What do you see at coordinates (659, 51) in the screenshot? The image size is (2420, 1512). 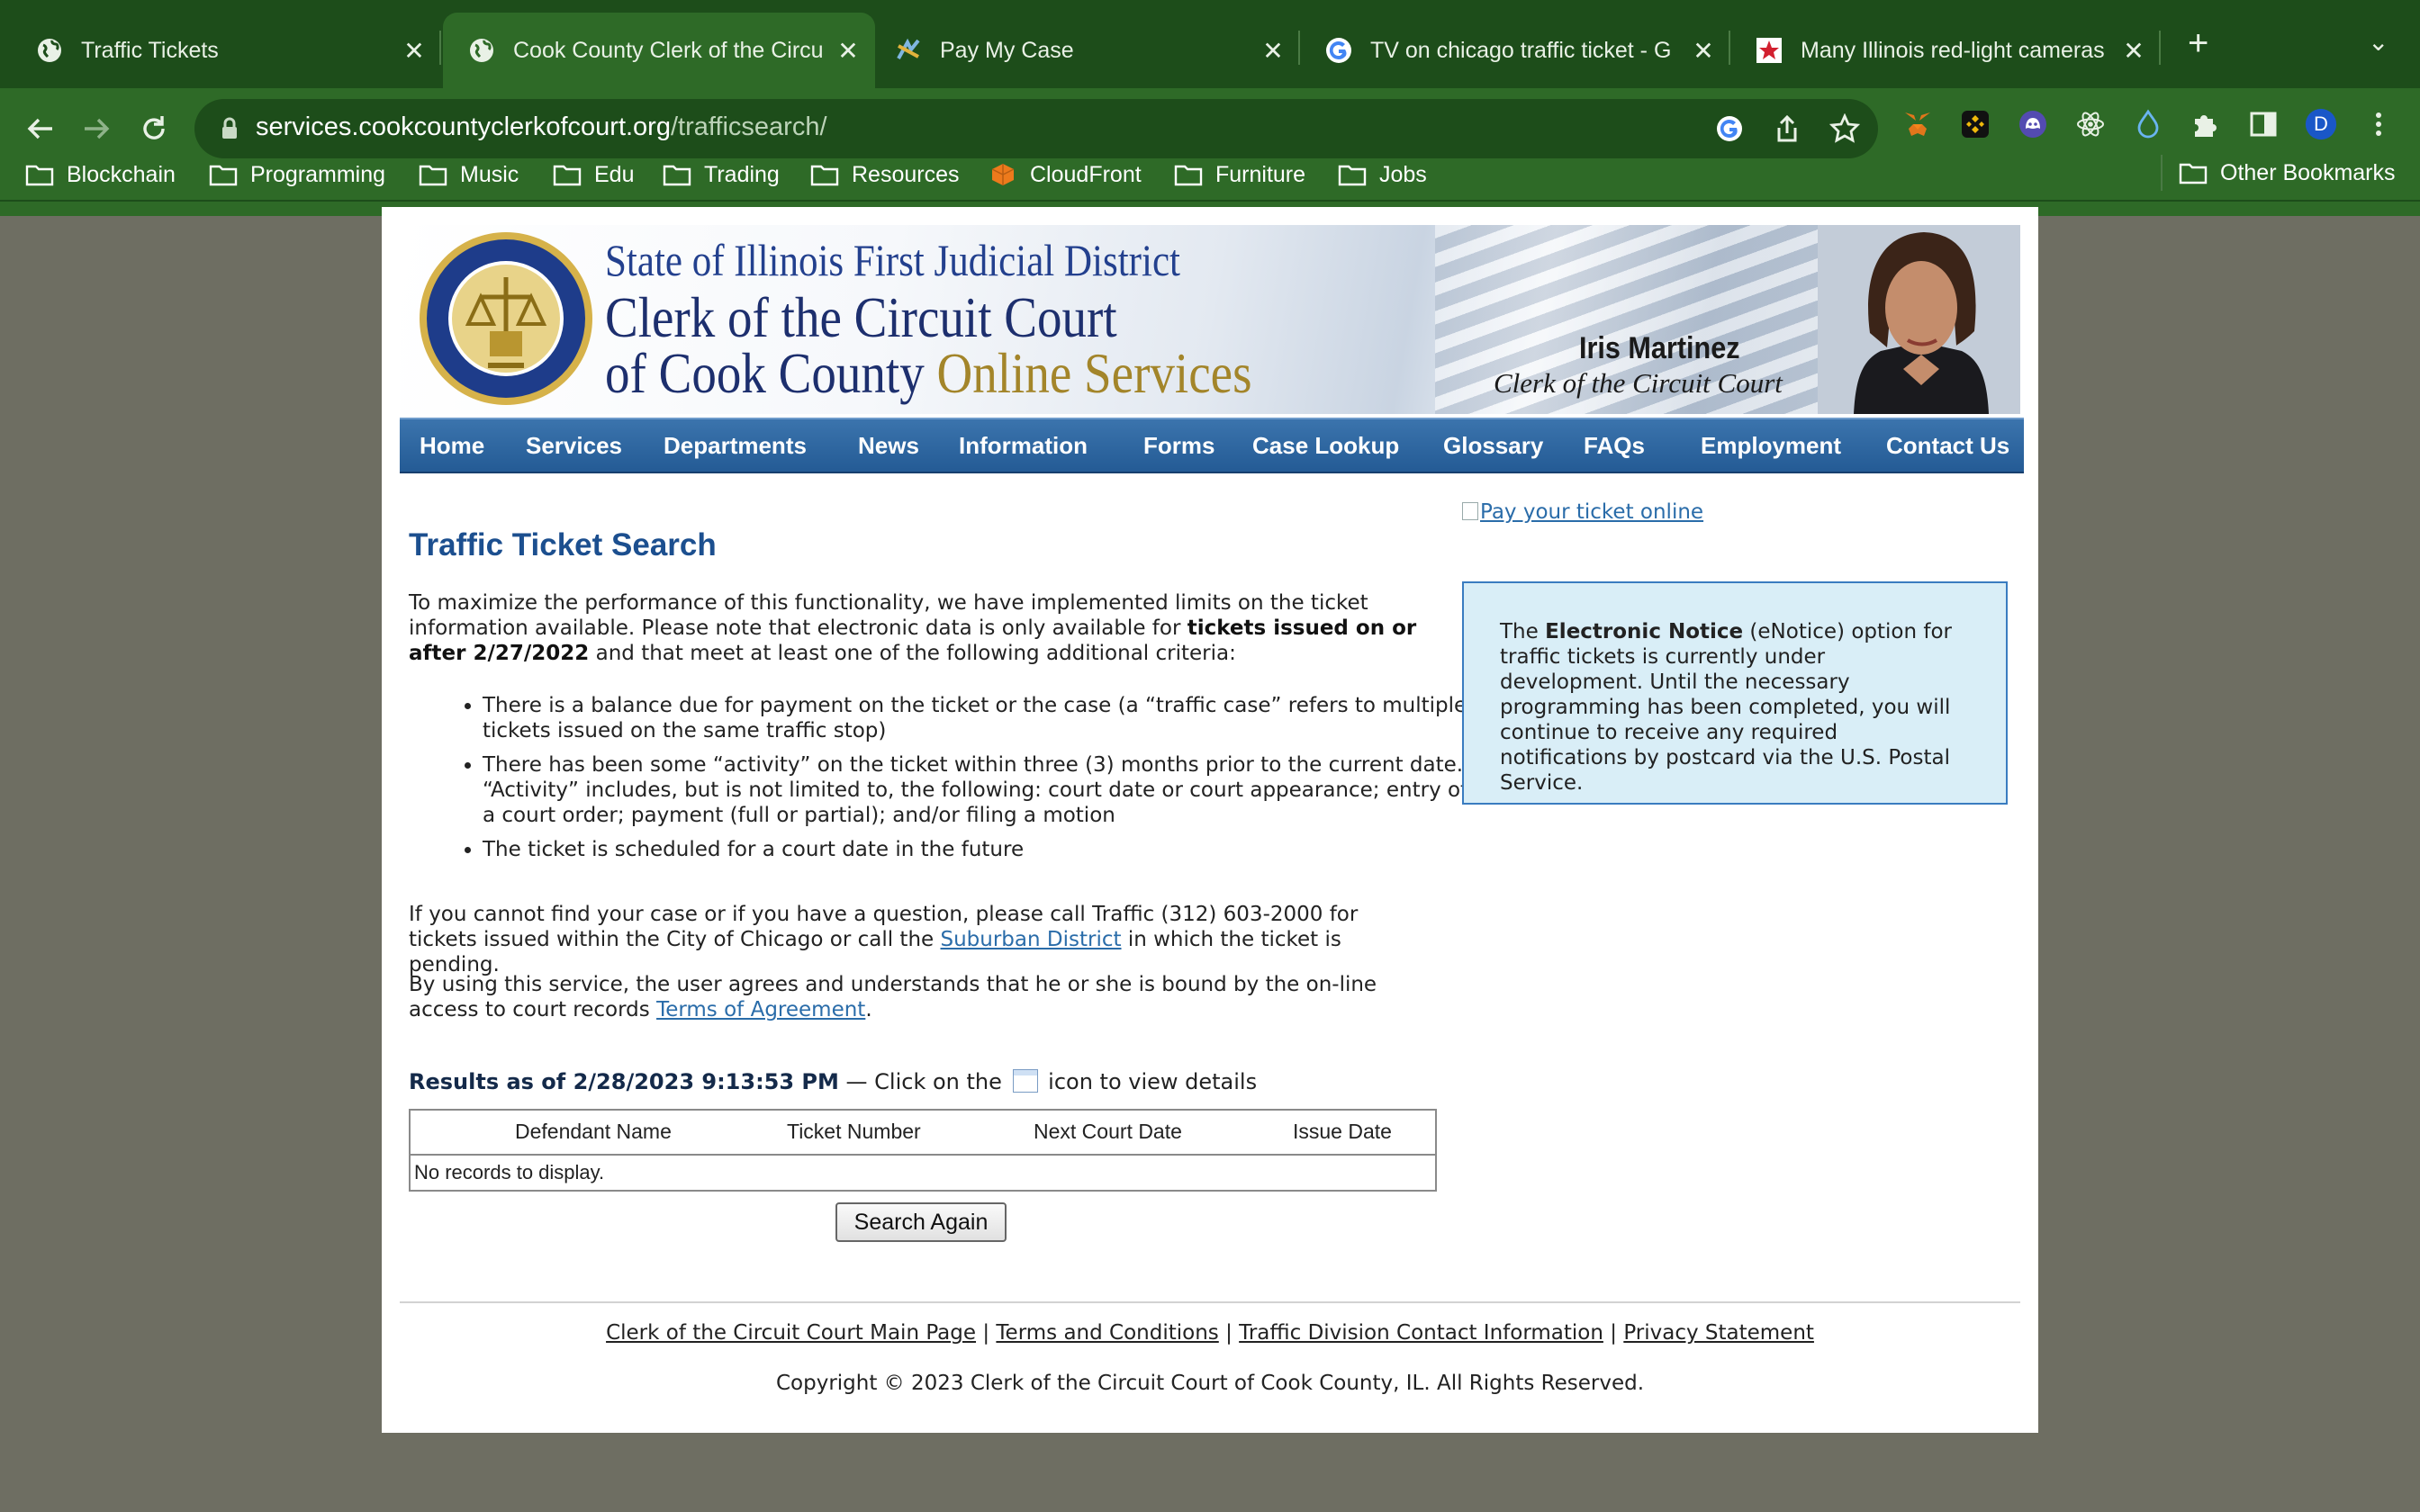 I see `browser-tab-cook-county-clerk: Cook County Clerk of the Circu ✕` at bounding box center [659, 51].